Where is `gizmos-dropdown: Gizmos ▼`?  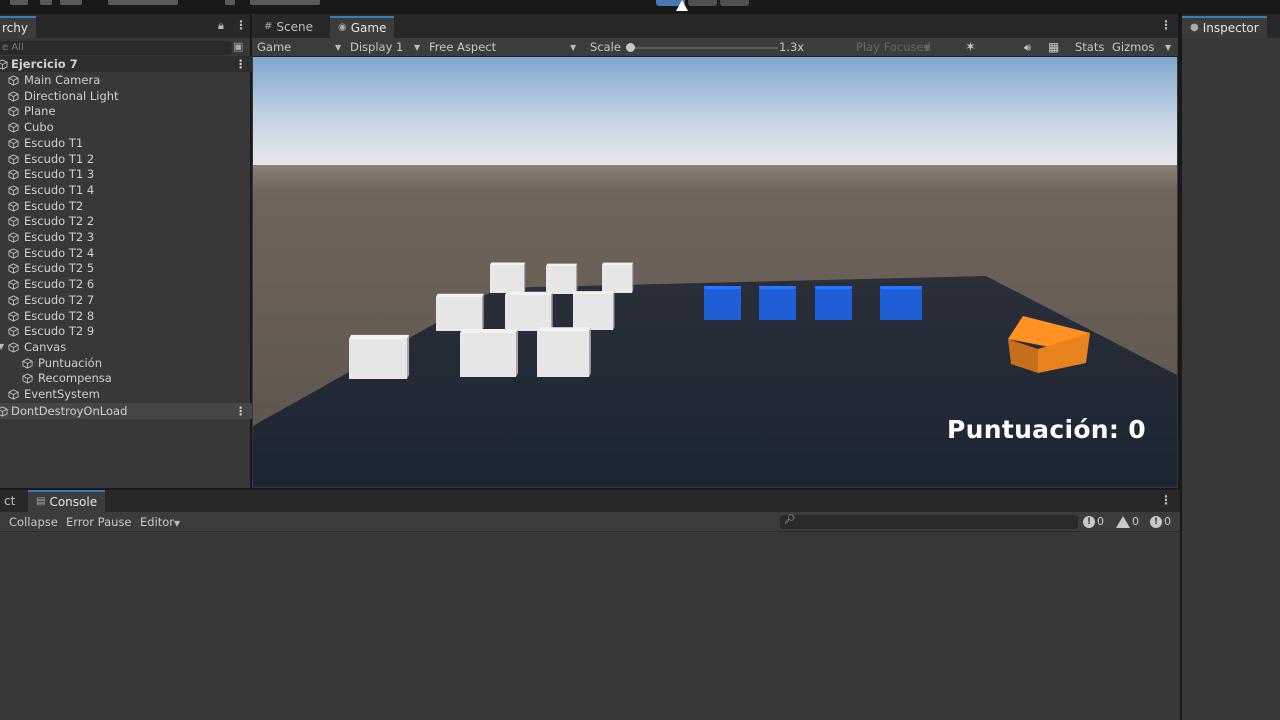 gizmos-dropdown: Gizmos ▼ is located at coordinates (1142, 47).